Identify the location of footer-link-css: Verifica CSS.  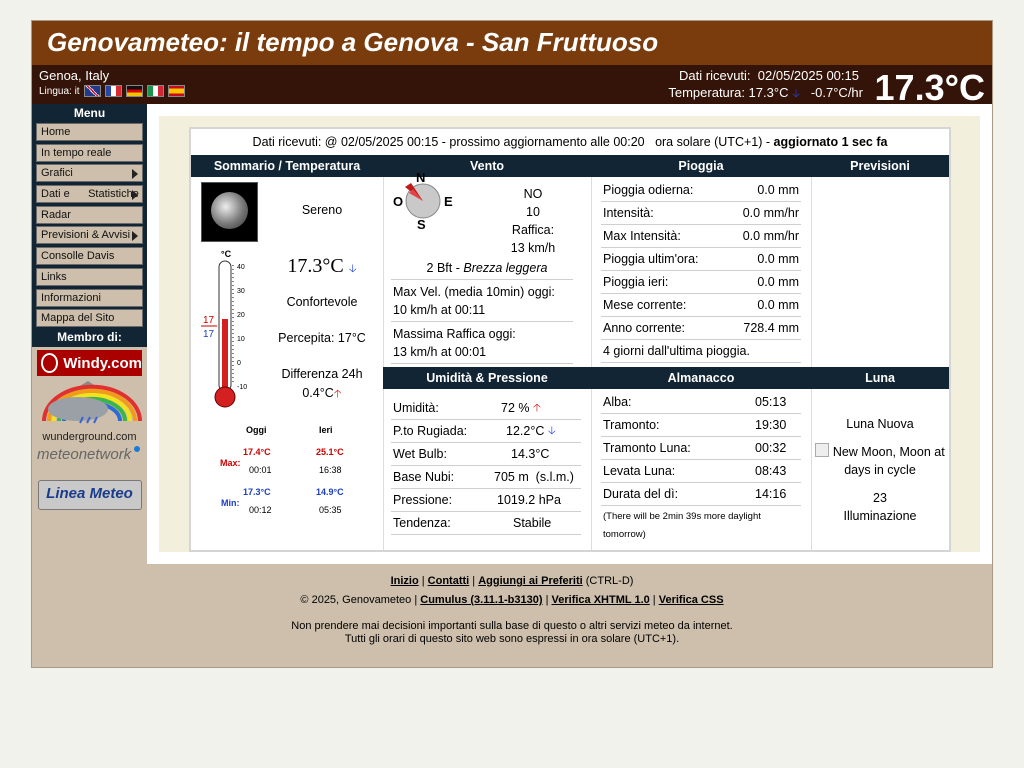
(691, 600).